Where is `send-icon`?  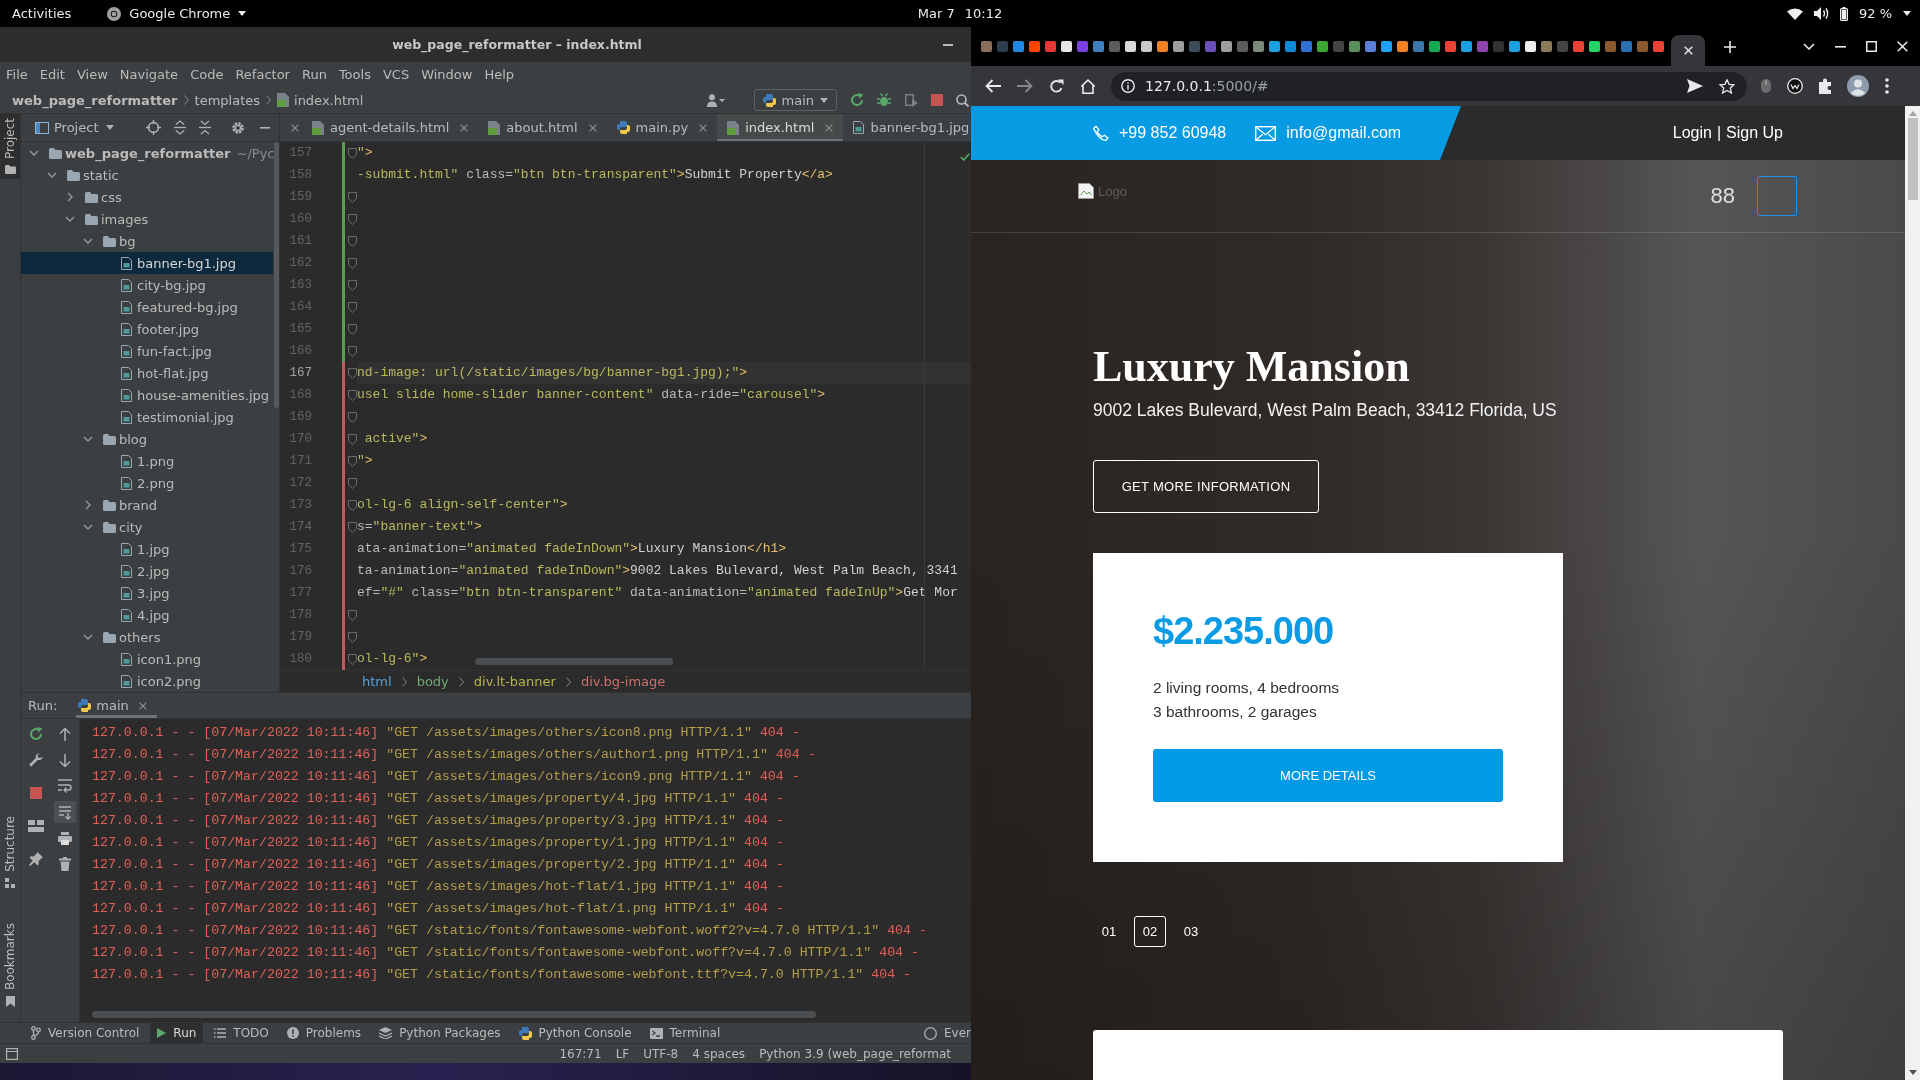
send-icon is located at coordinates (1695, 86).